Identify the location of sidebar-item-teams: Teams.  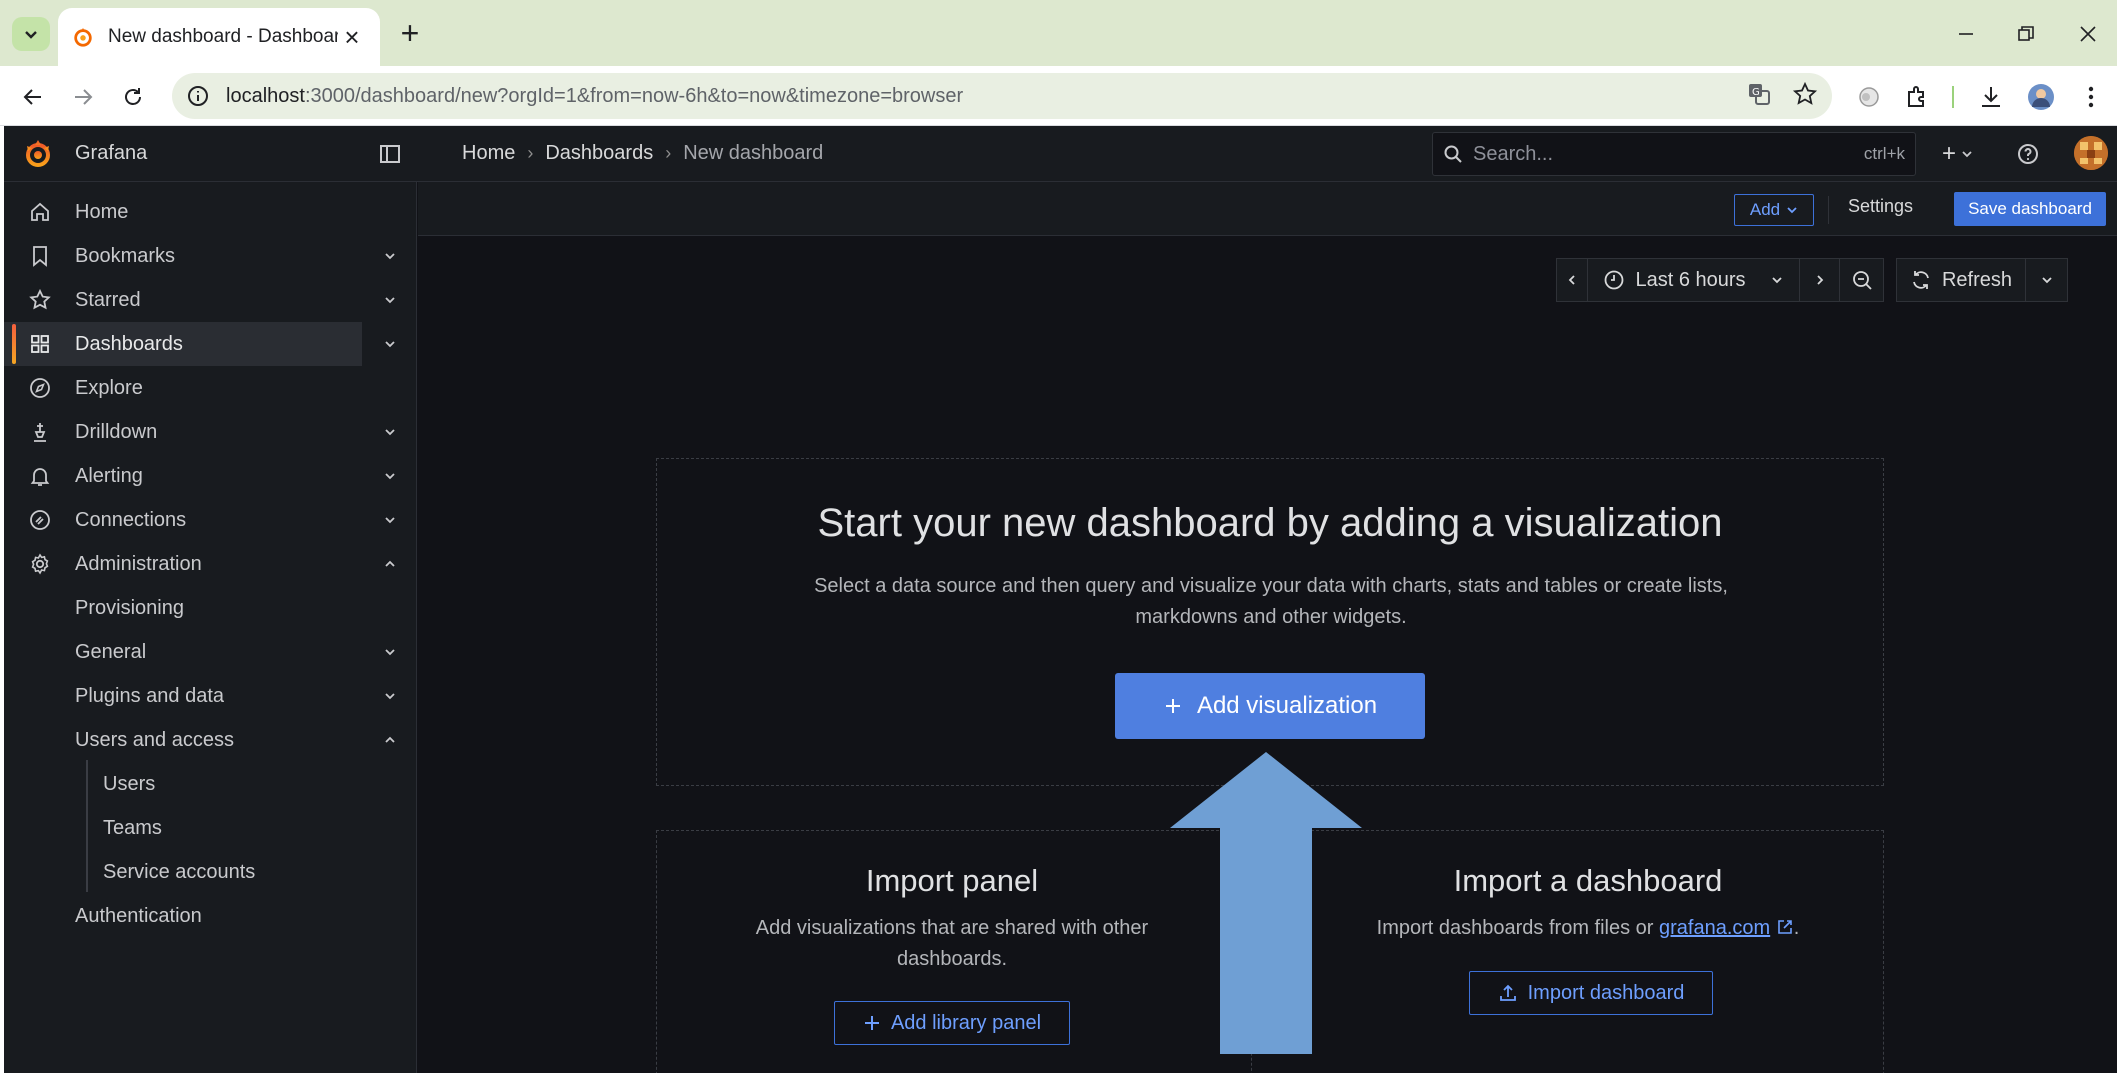
(210, 828).